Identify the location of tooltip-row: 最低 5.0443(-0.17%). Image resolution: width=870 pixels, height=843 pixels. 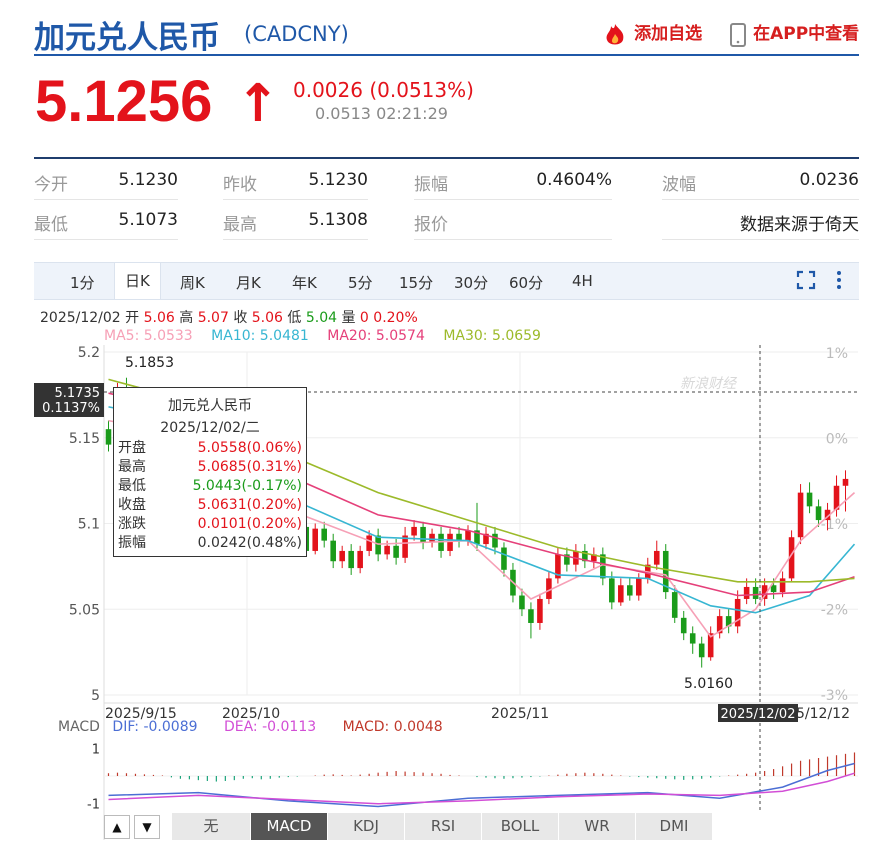
(210, 486).